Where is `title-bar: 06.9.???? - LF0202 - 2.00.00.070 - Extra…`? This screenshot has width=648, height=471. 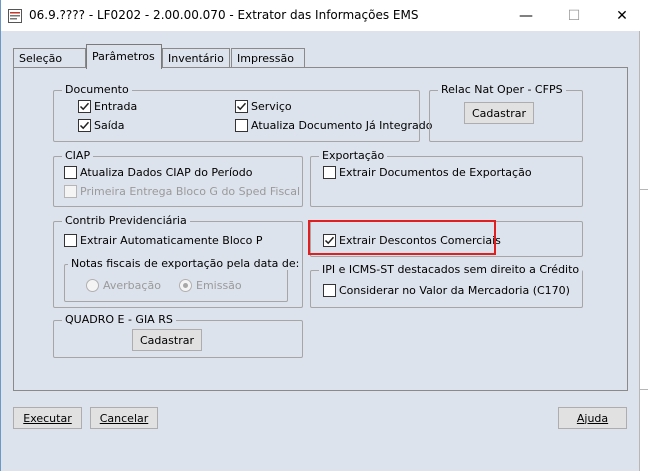
title-bar: 06.9.???? - LF0202 - 2.00.00.070 - Extra… is located at coordinates (324, 15).